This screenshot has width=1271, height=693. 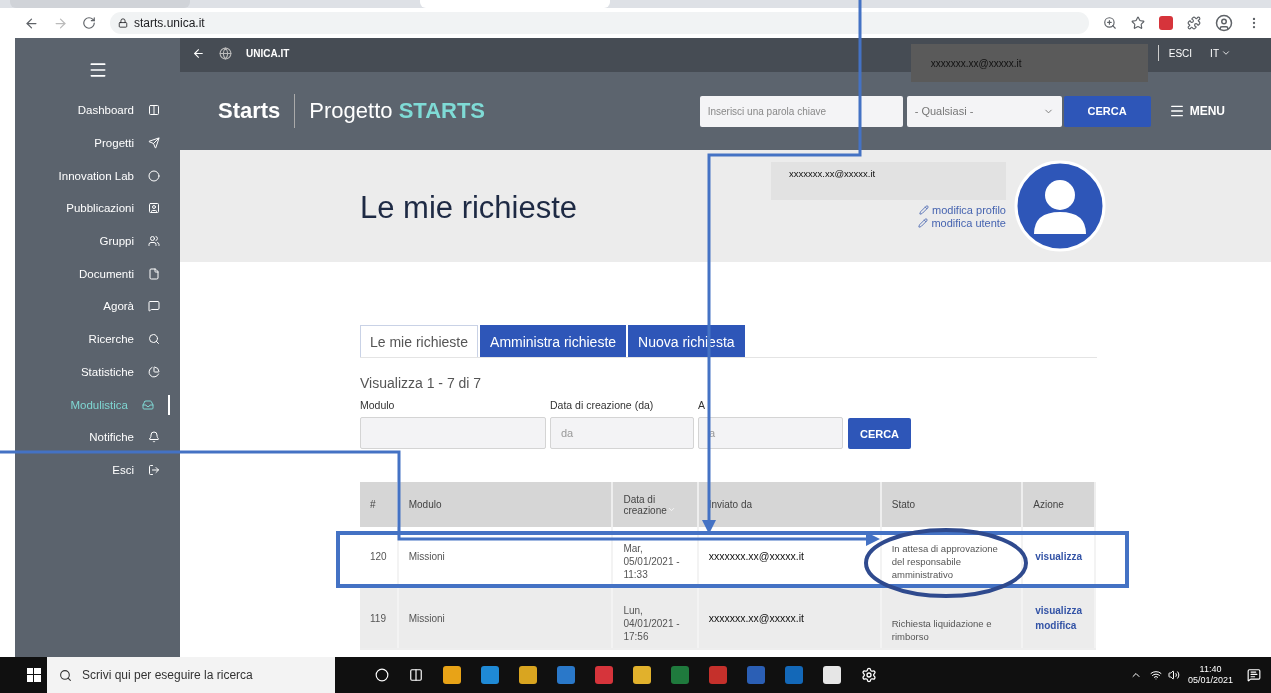 What do you see at coordinates (154, 110) in the screenshot?
I see `columns-icon` at bounding box center [154, 110].